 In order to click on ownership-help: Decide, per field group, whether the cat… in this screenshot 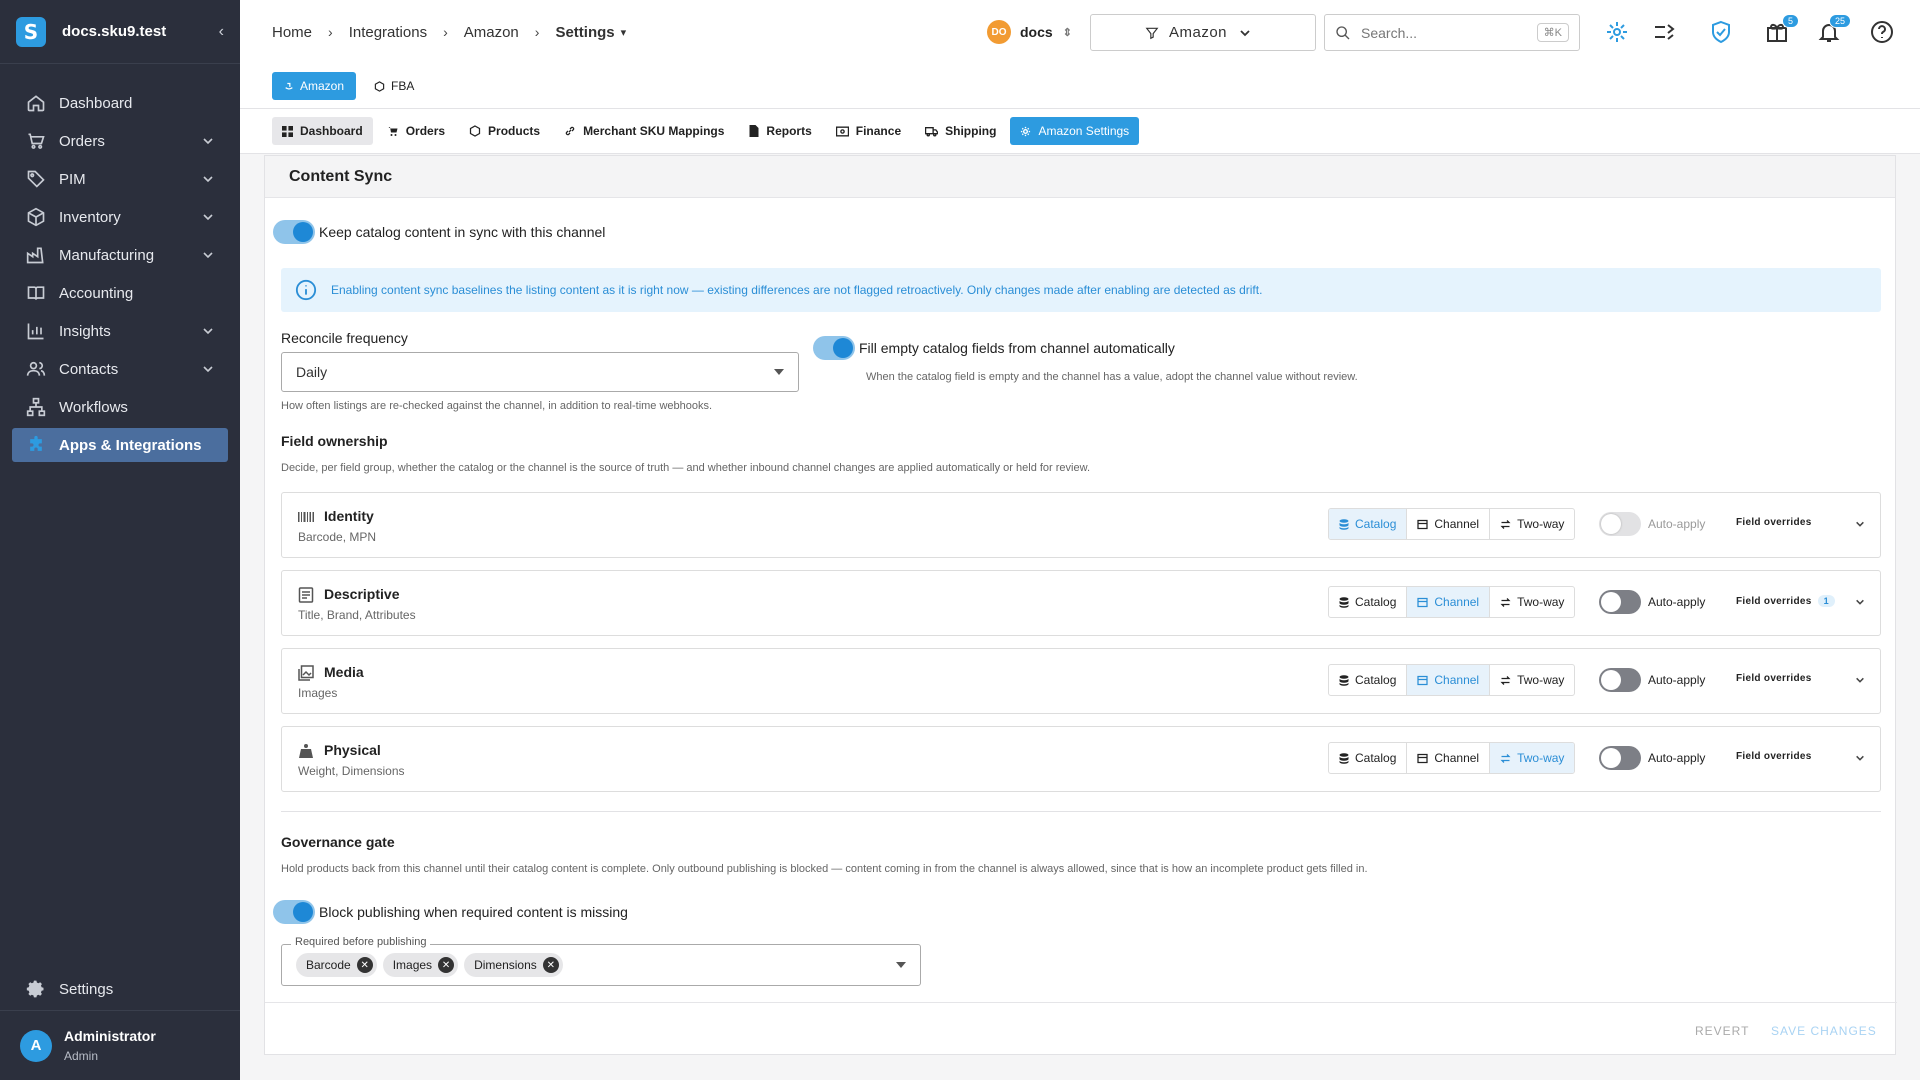, I will do `click(685, 468)`.